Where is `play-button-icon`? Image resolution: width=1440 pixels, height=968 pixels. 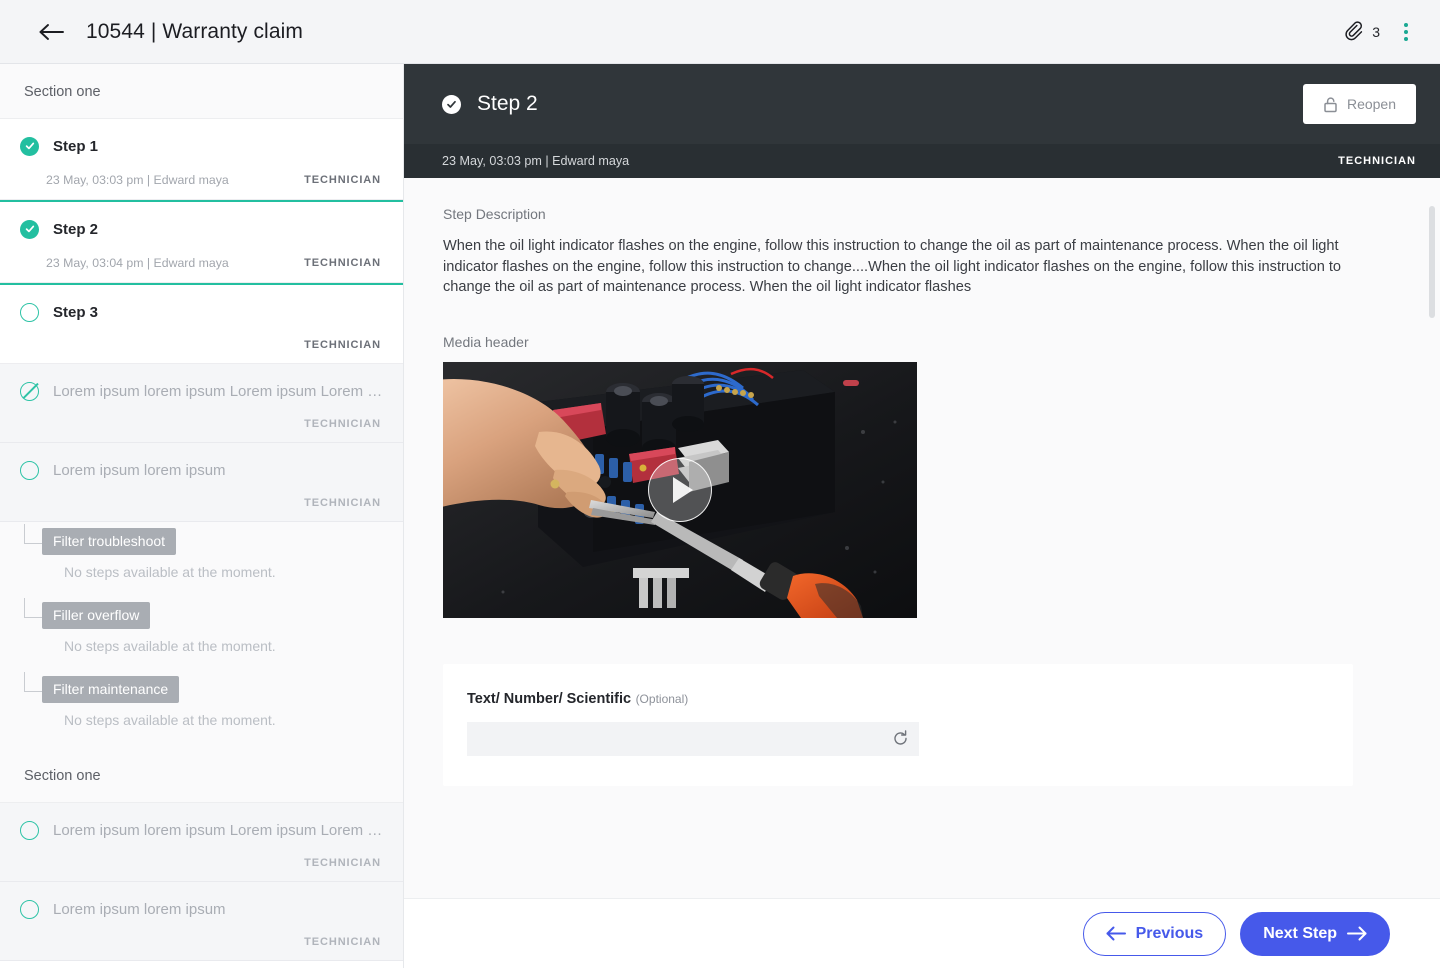
play-button-icon is located at coordinates (680, 489).